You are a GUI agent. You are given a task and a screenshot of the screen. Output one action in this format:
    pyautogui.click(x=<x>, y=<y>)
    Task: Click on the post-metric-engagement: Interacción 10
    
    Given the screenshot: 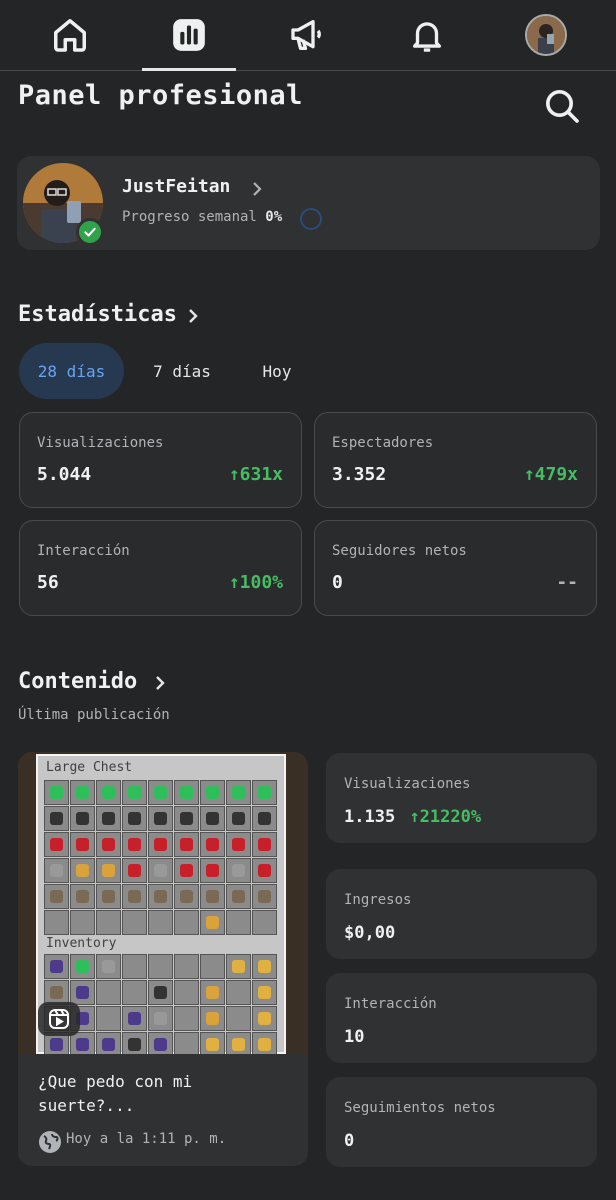 What is the action you would take?
    pyautogui.click(x=461, y=1018)
    